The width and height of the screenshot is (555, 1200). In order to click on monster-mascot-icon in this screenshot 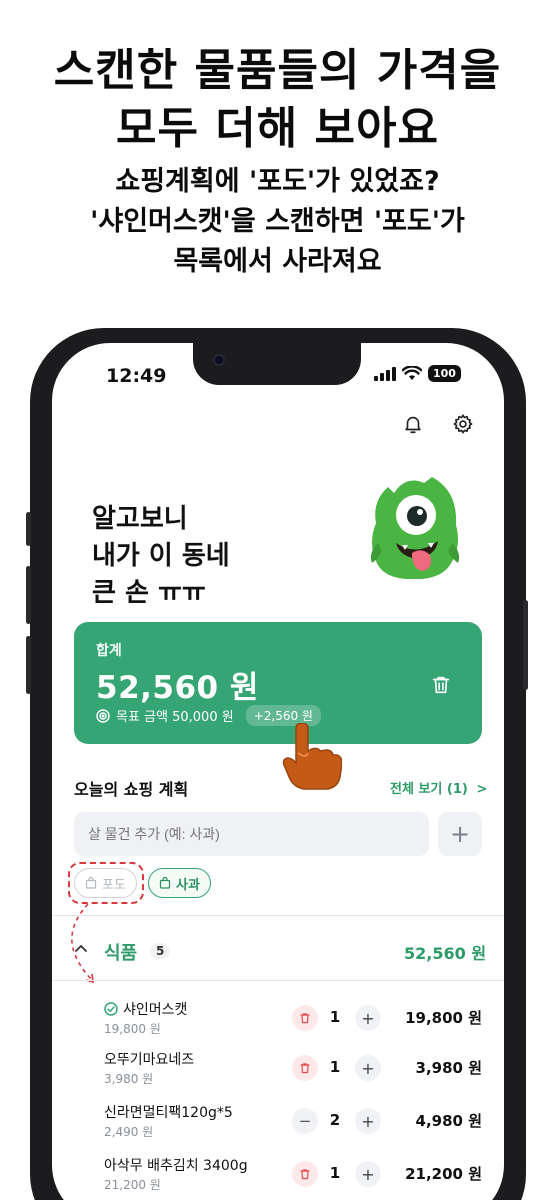, I will do `click(415, 528)`.